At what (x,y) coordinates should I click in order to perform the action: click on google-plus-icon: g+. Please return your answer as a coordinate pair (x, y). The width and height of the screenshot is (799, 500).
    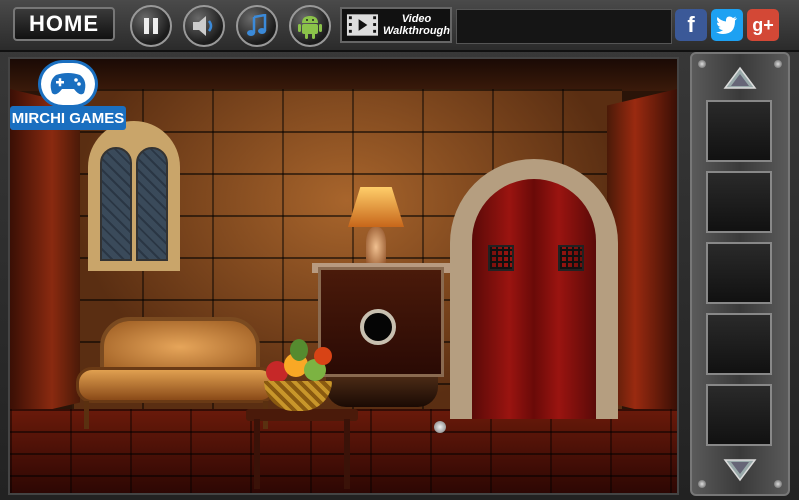
    Looking at the image, I should click on (763, 24).